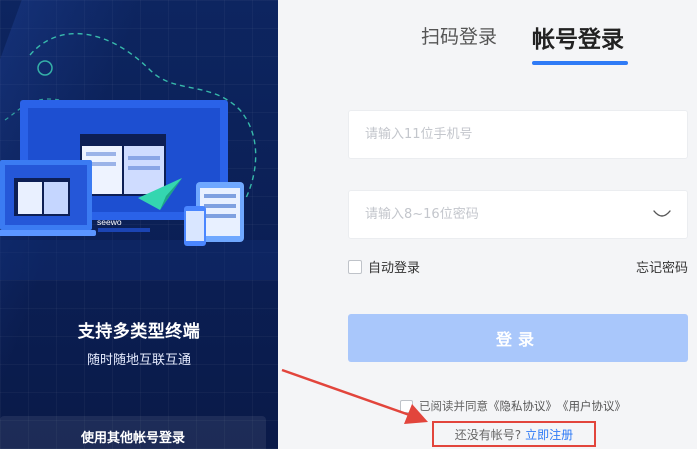 This screenshot has height=449, width=697. What do you see at coordinates (662, 266) in the screenshot?
I see `forgot-password-link: 忘记密码` at bounding box center [662, 266].